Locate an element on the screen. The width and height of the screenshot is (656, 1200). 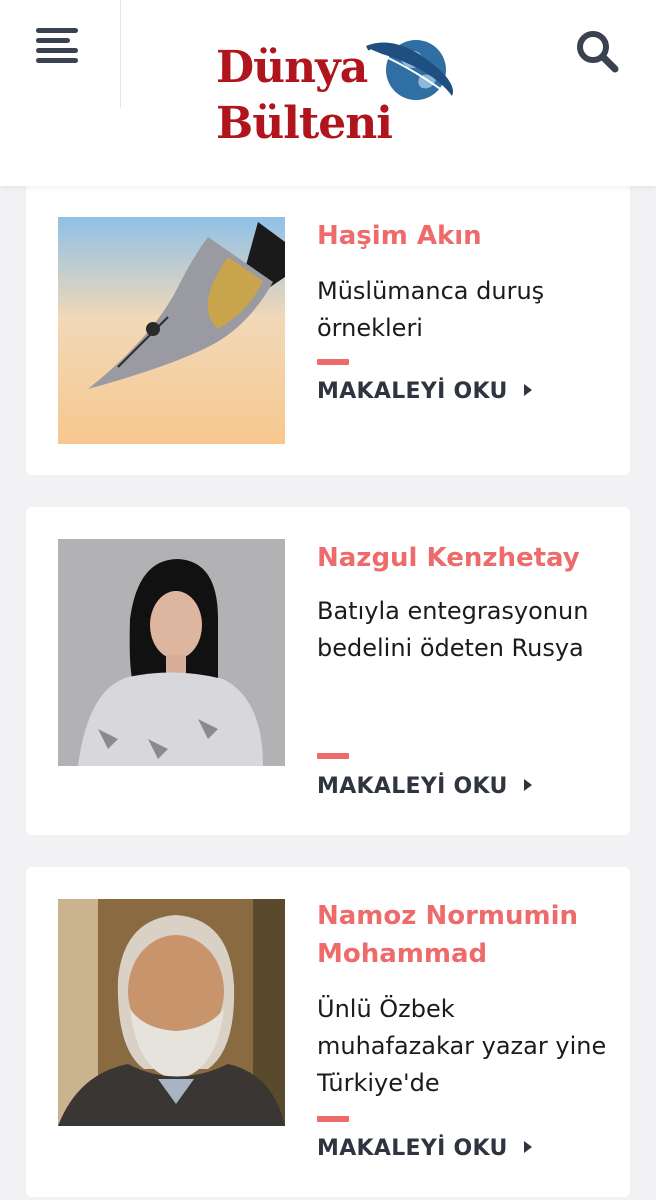
article-image-pen is located at coordinates (171, 330).